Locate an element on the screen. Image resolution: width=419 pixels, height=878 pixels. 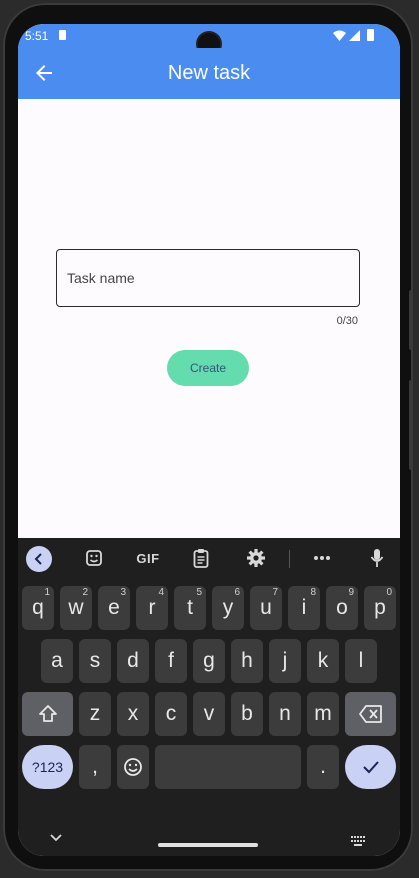
hide-keyboard-chevron-icon is located at coordinates (56, 838).